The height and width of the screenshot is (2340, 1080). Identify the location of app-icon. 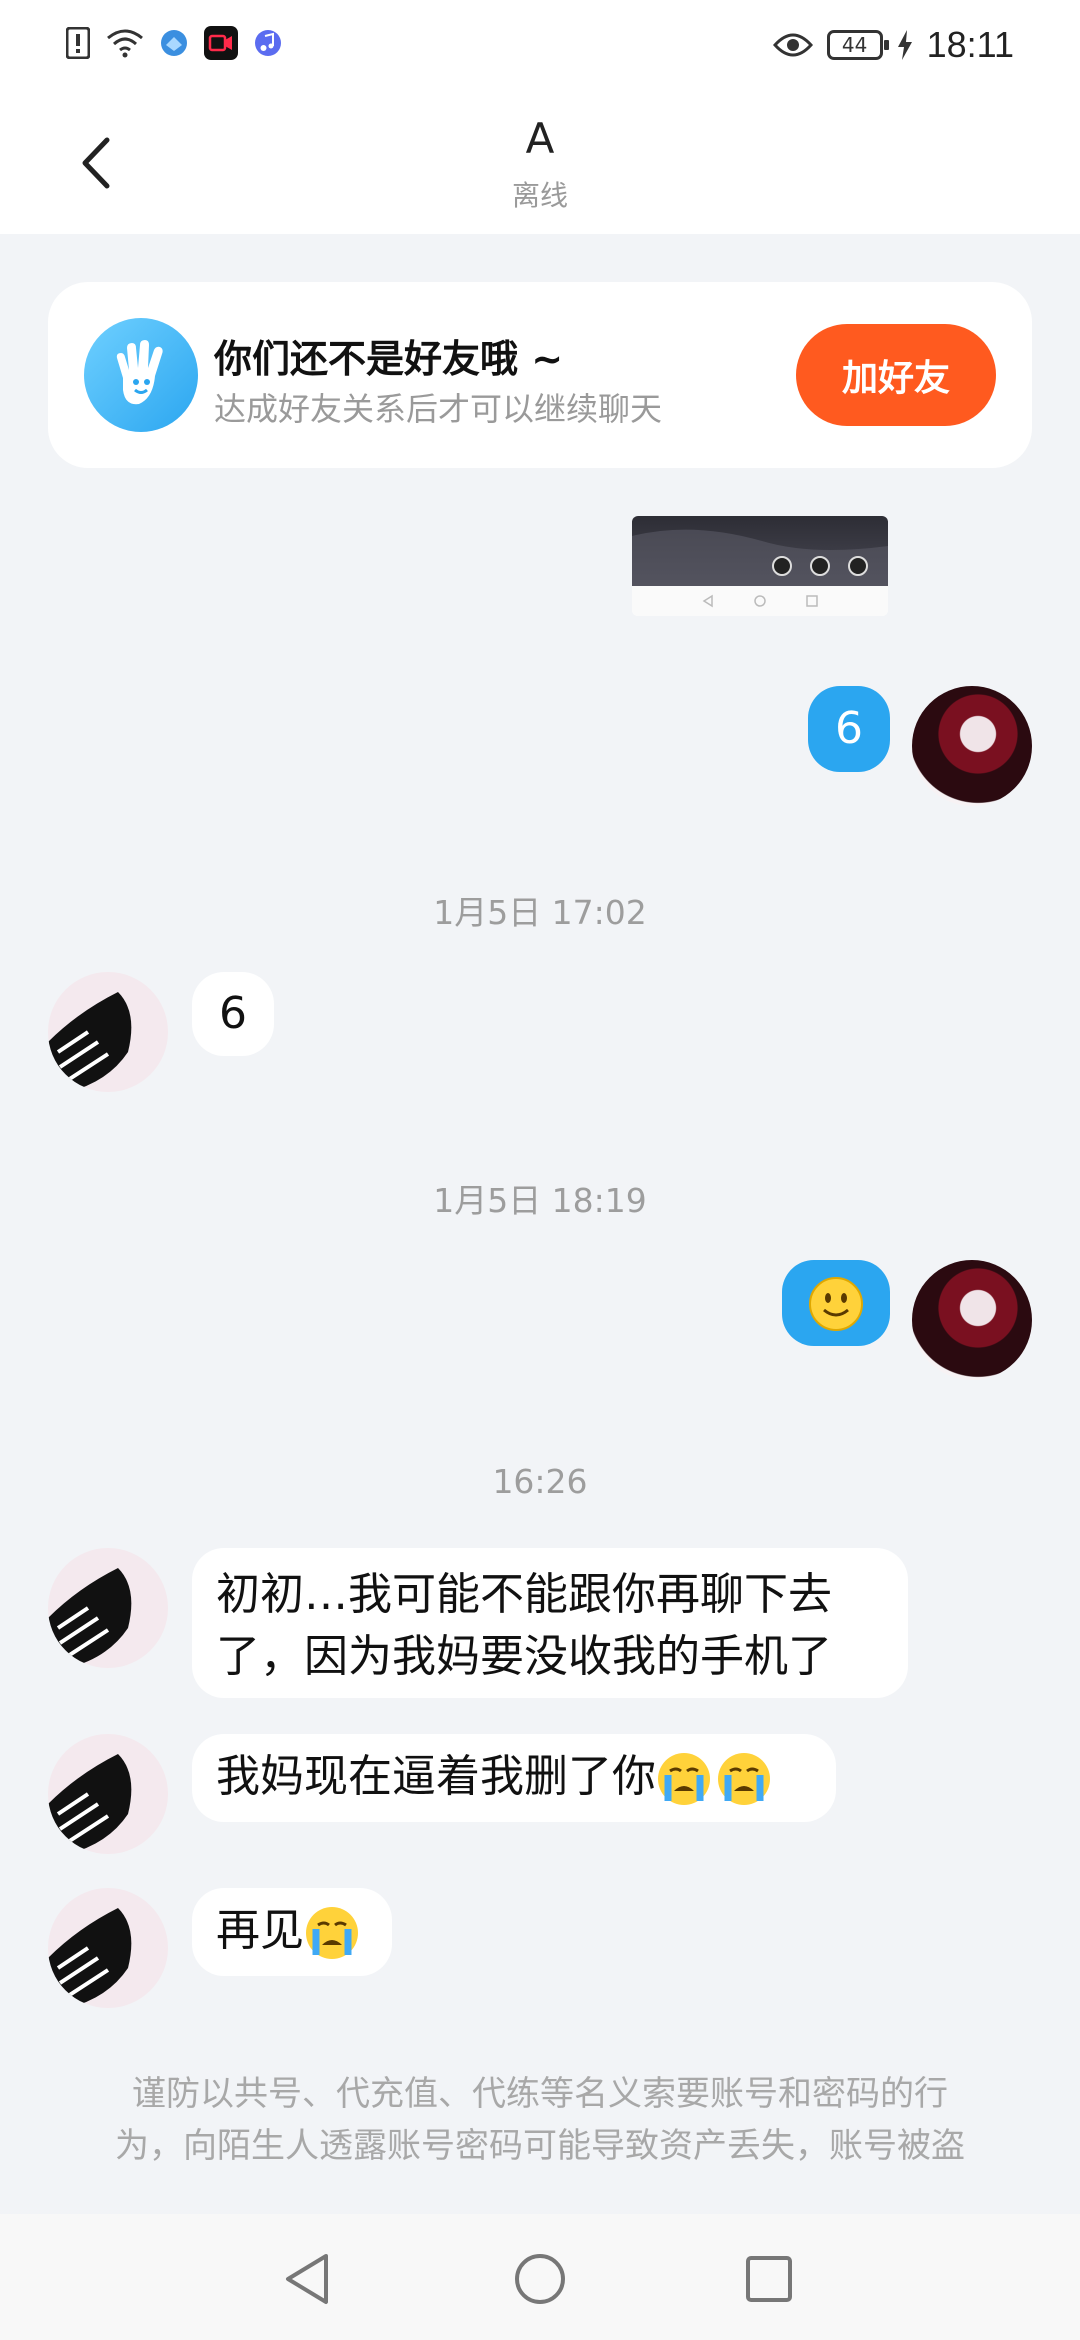
(174, 43).